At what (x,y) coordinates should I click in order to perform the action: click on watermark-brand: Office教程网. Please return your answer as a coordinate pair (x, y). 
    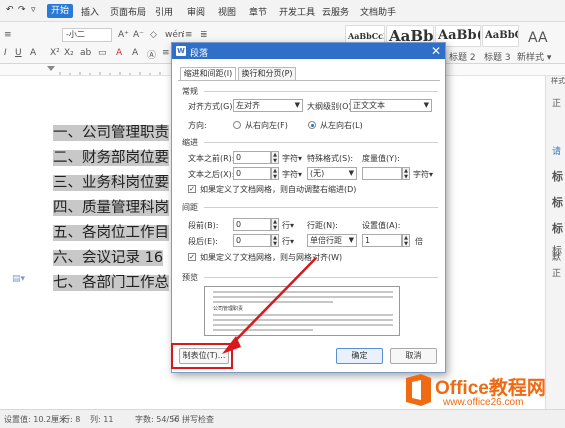
    Looking at the image, I should click on (490, 388).